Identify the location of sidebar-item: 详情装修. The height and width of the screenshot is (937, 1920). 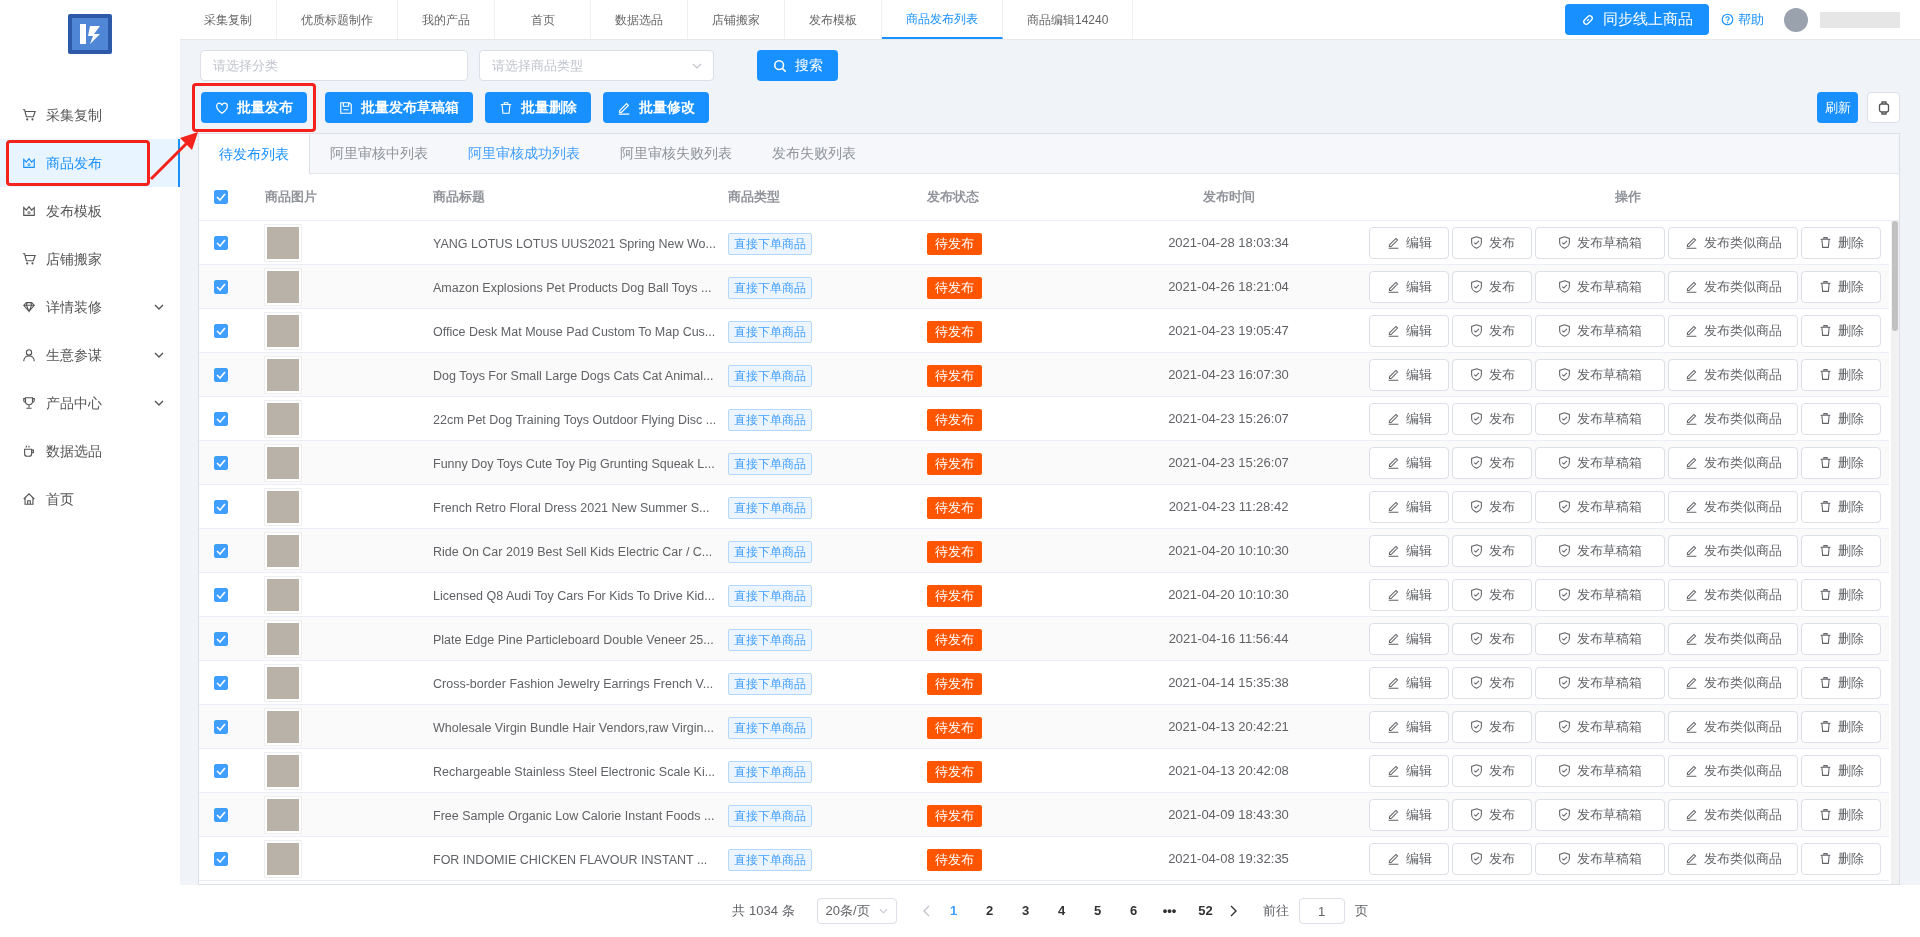
(90, 307).